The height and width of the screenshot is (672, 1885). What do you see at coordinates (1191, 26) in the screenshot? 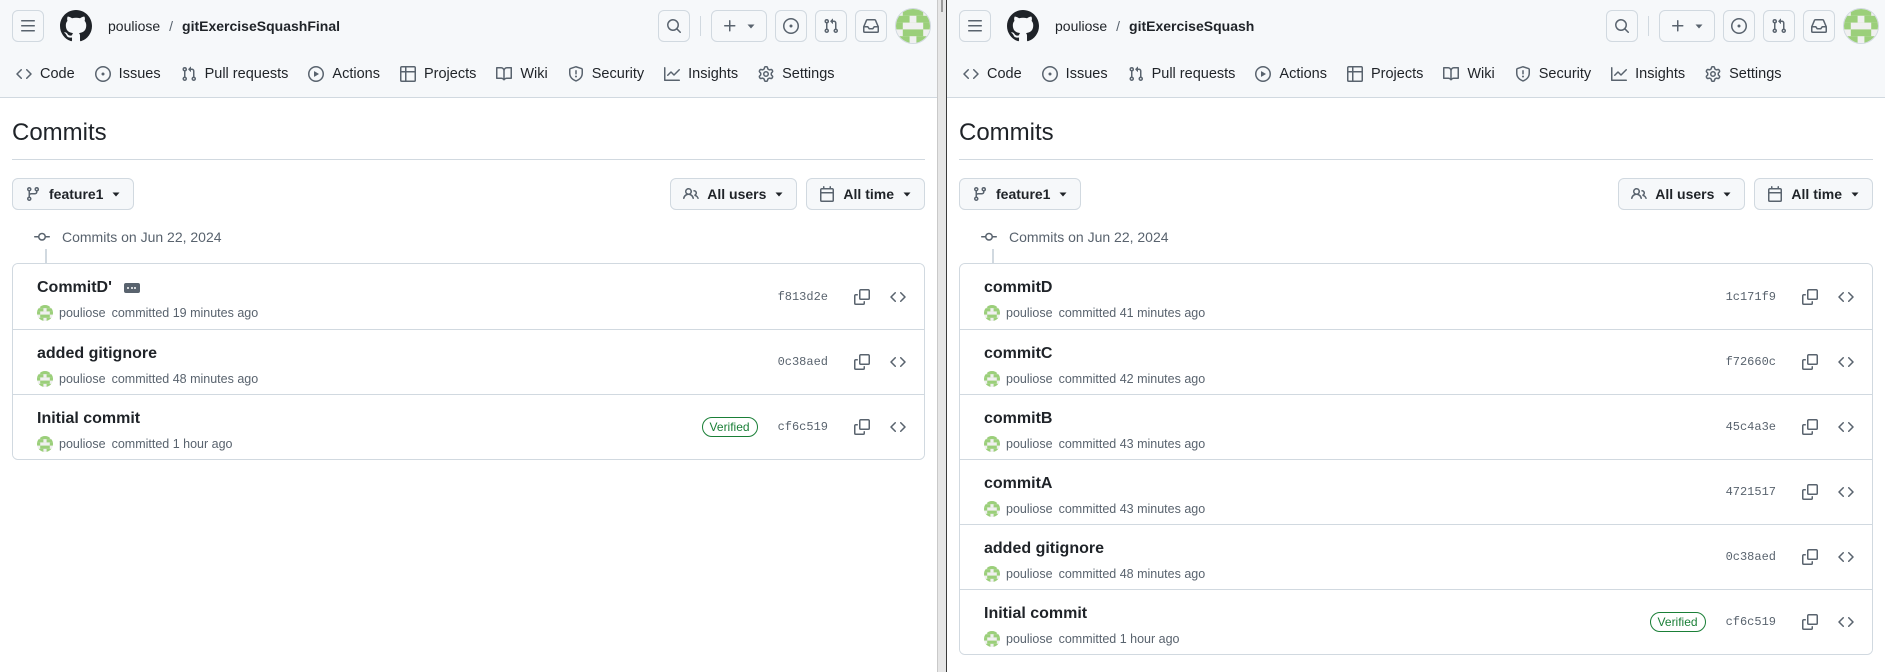
I see `repo-name-link: gitExerciseSquash` at bounding box center [1191, 26].